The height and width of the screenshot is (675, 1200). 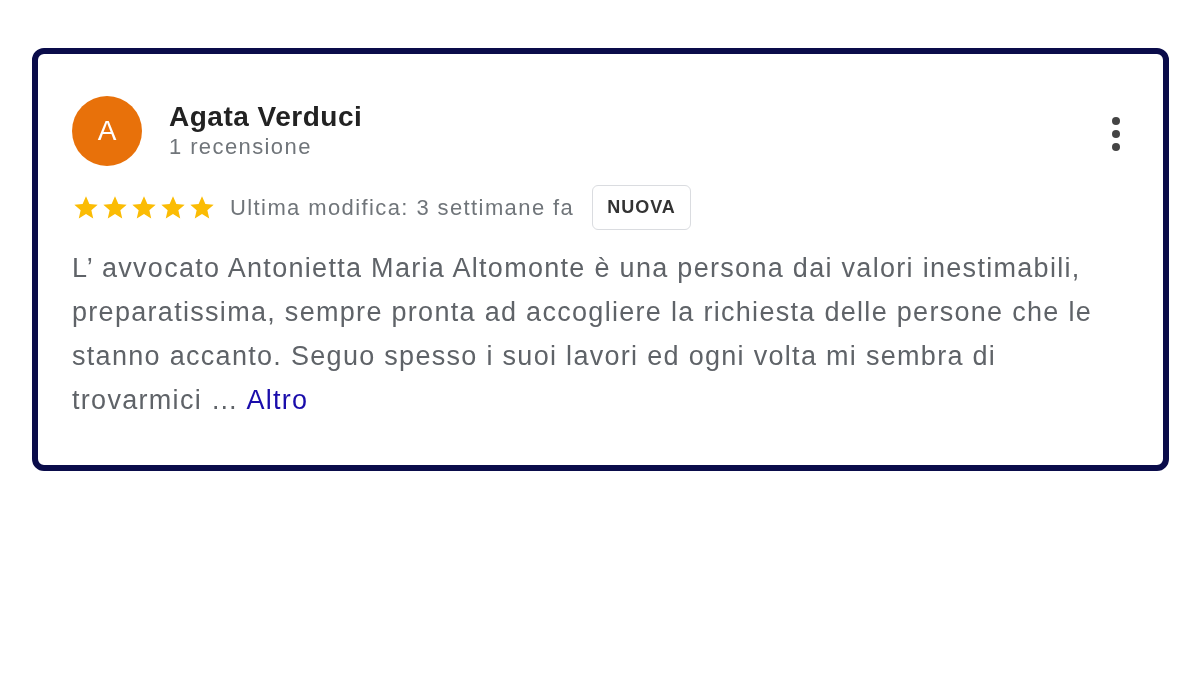 What do you see at coordinates (402, 208) in the screenshot?
I see `edited-date: Ultima modifica: 3 settimane fa` at bounding box center [402, 208].